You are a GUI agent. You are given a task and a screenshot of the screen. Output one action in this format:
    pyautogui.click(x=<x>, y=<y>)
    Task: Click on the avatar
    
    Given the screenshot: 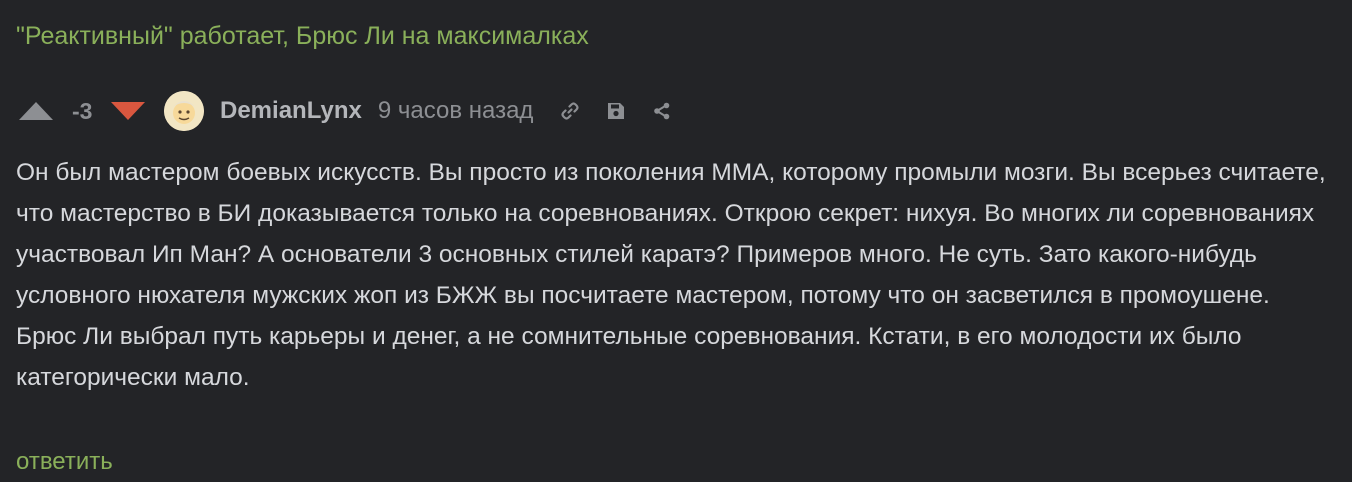 What is the action you would take?
    pyautogui.click(x=184, y=111)
    